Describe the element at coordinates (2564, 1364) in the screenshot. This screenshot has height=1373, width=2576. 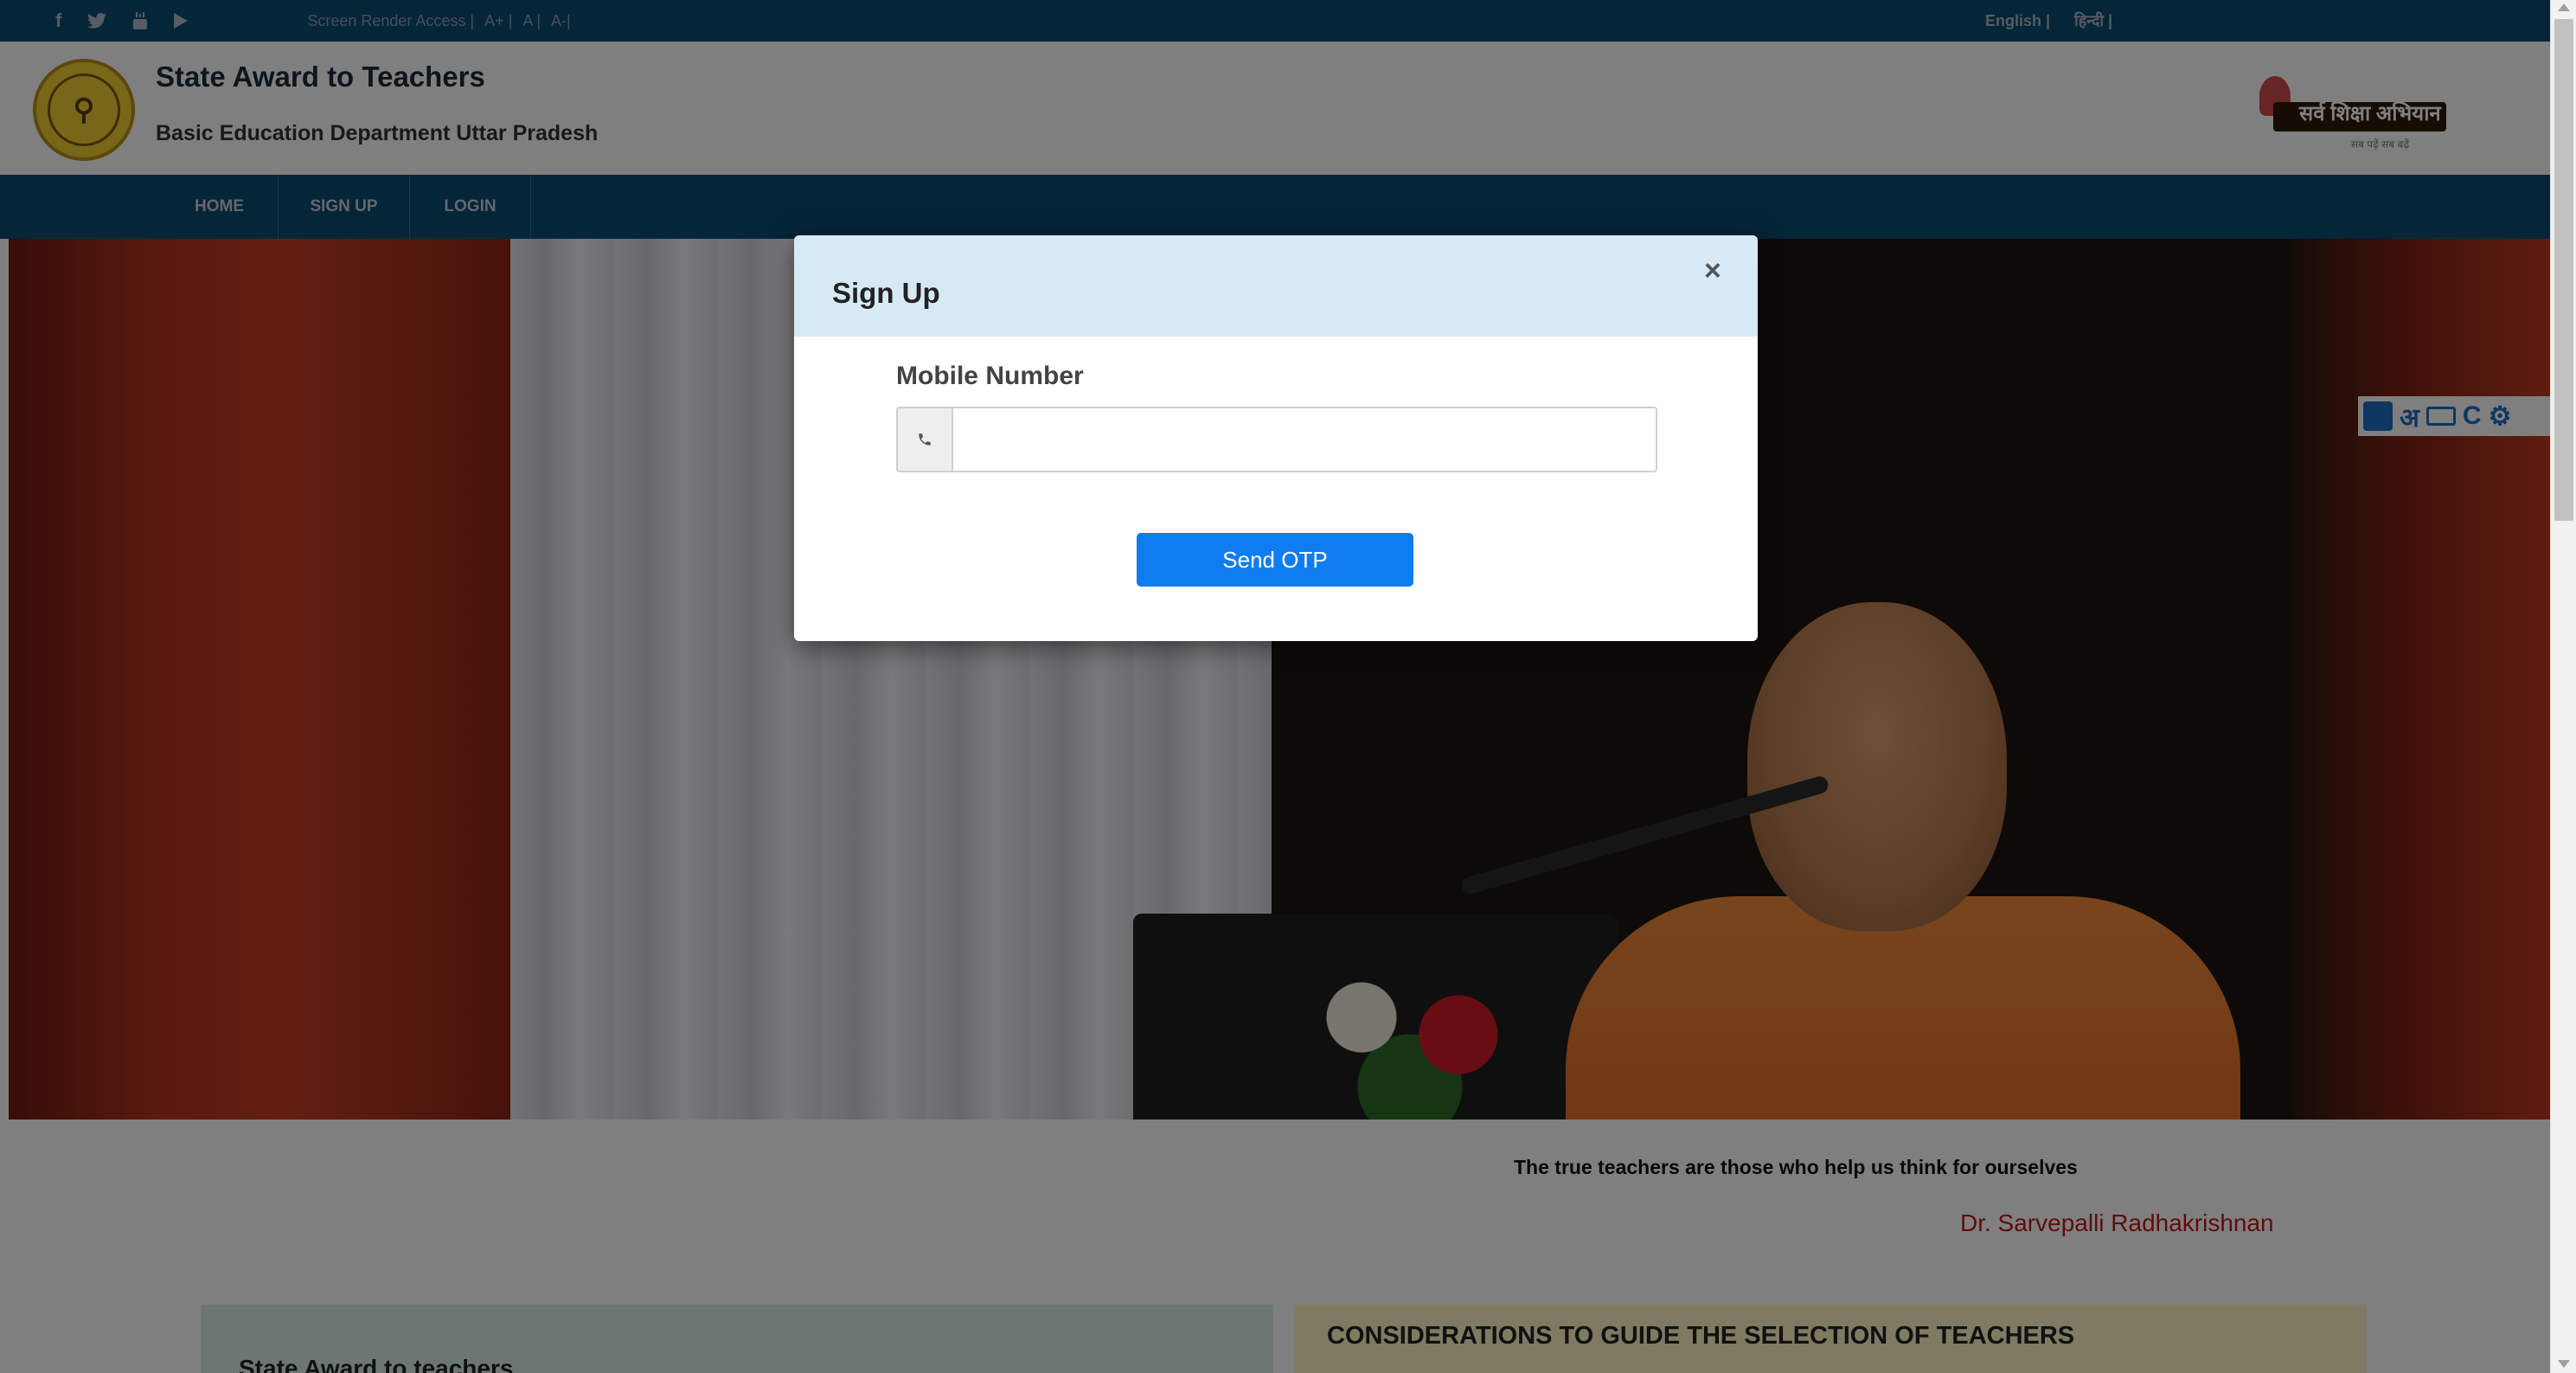
I see `scroll-down-arrow-icon` at that location.